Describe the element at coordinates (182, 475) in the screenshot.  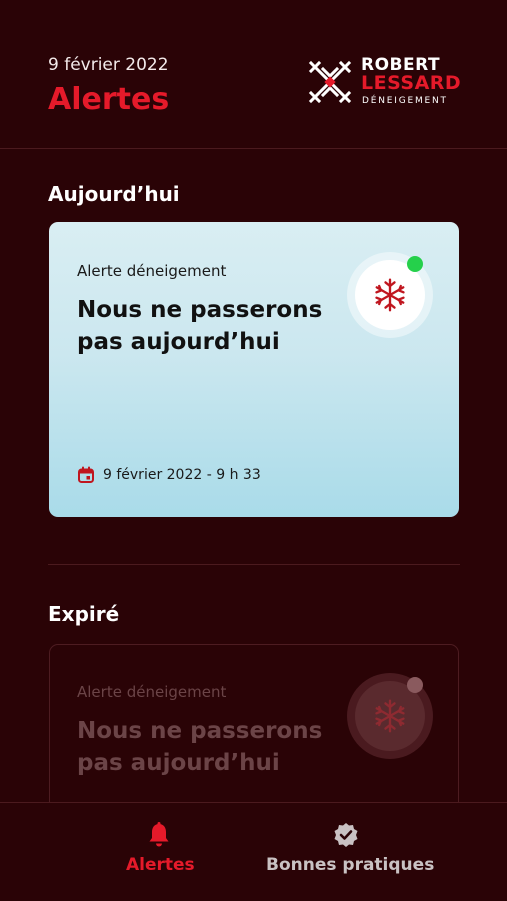
I see `alert-timestamp-text: 9 février 2022 - 9 h 33` at that location.